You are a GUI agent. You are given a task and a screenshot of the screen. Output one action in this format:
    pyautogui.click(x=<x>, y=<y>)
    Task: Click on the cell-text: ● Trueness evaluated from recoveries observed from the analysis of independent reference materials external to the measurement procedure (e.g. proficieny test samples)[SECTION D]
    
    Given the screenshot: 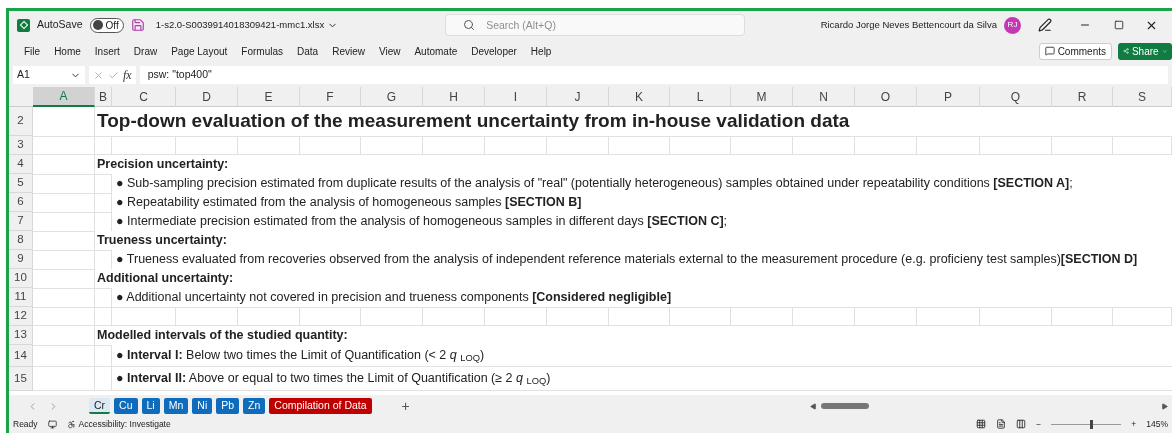 What is the action you would take?
    pyautogui.click(x=626, y=259)
    